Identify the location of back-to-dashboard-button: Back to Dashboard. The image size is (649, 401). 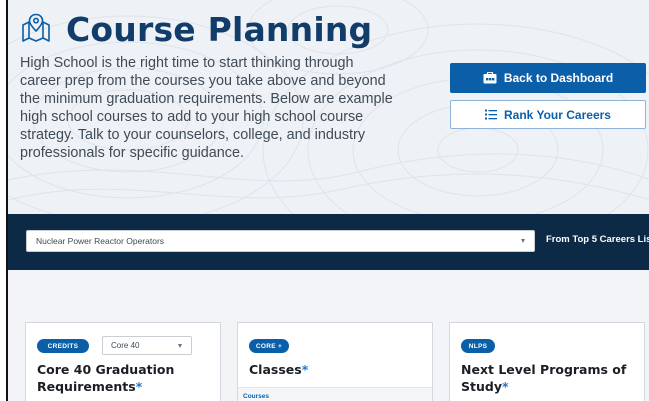
(548, 78).